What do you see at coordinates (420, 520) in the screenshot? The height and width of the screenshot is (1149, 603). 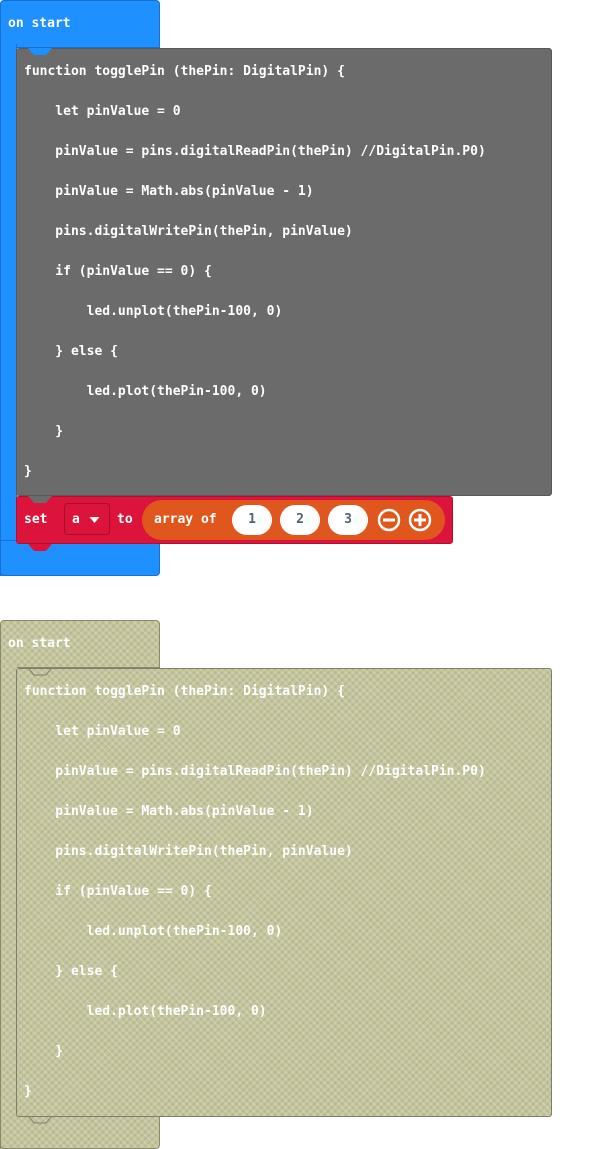 I see `plus-circle-icon` at bounding box center [420, 520].